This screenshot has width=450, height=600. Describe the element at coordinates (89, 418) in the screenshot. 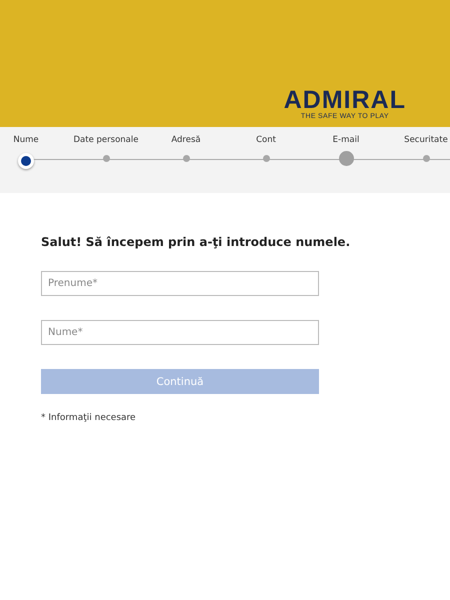

I see `required-note: * Informaţii necesare` at that location.